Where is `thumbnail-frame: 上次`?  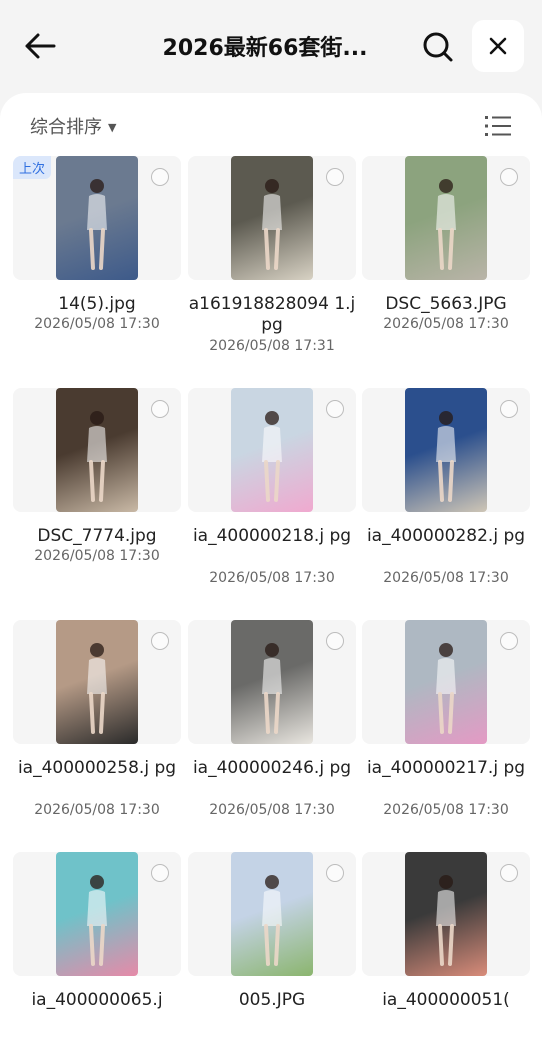
thumbnail-frame: 上次 is located at coordinates (97, 218).